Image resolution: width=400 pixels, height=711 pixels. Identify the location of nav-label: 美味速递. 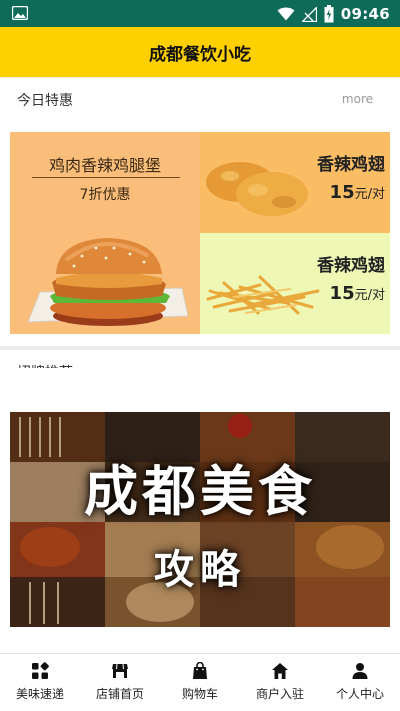
(39, 694).